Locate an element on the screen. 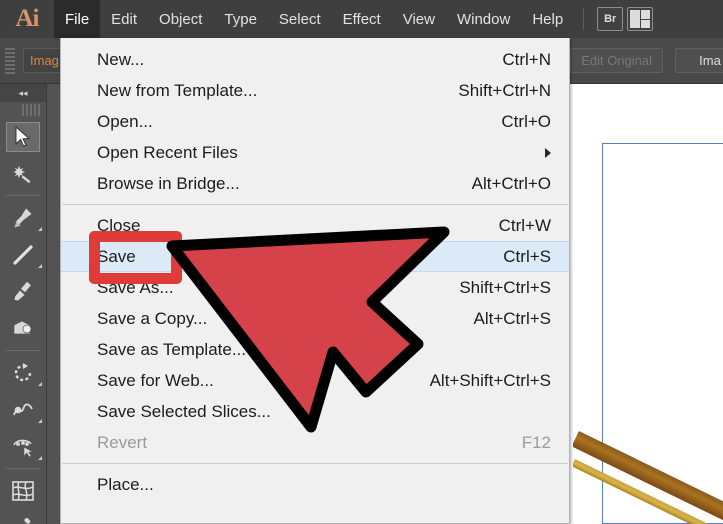 The height and width of the screenshot is (524, 723). tool-selection is located at coordinates (22, 136).